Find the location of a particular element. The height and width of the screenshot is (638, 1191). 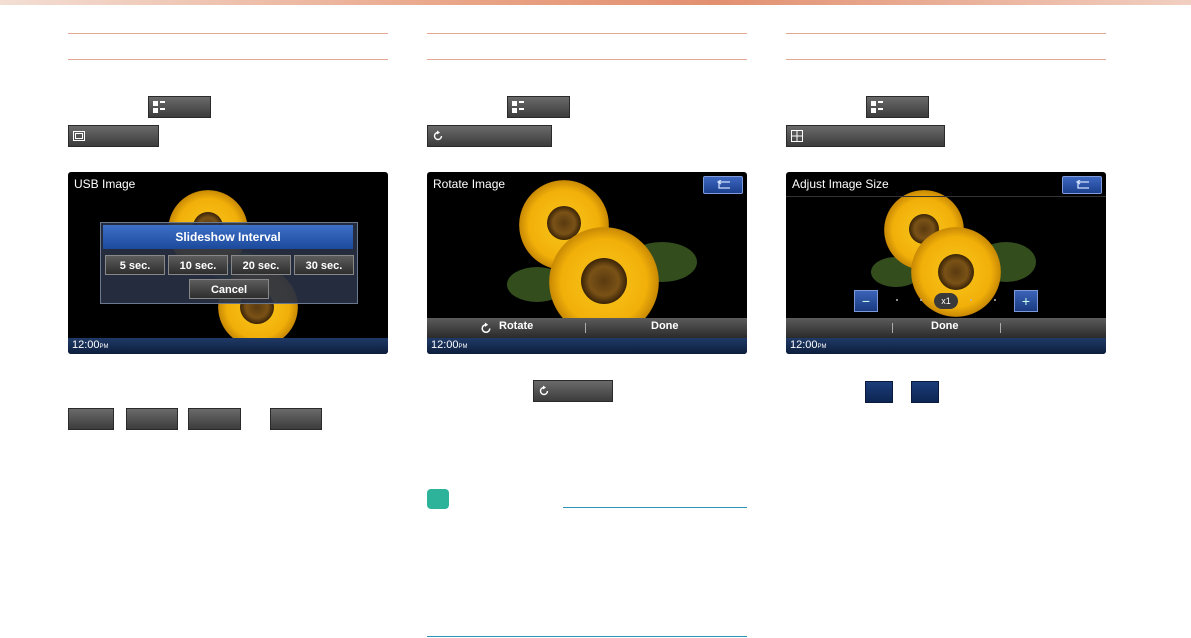

dialog-title: Slideshow Interval is located at coordinates (228, 237).